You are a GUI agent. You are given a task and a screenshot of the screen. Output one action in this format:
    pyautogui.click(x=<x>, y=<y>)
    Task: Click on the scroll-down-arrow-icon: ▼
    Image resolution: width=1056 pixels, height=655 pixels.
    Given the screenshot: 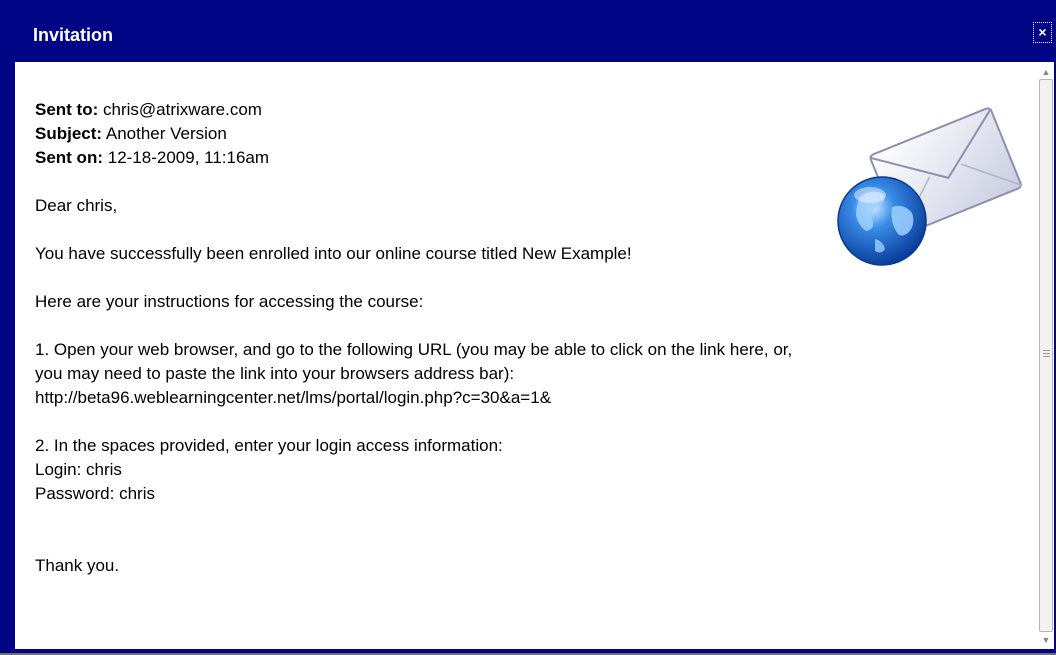 What is the action you would take?
    pyautogui.click(x=1046, y=640)
    